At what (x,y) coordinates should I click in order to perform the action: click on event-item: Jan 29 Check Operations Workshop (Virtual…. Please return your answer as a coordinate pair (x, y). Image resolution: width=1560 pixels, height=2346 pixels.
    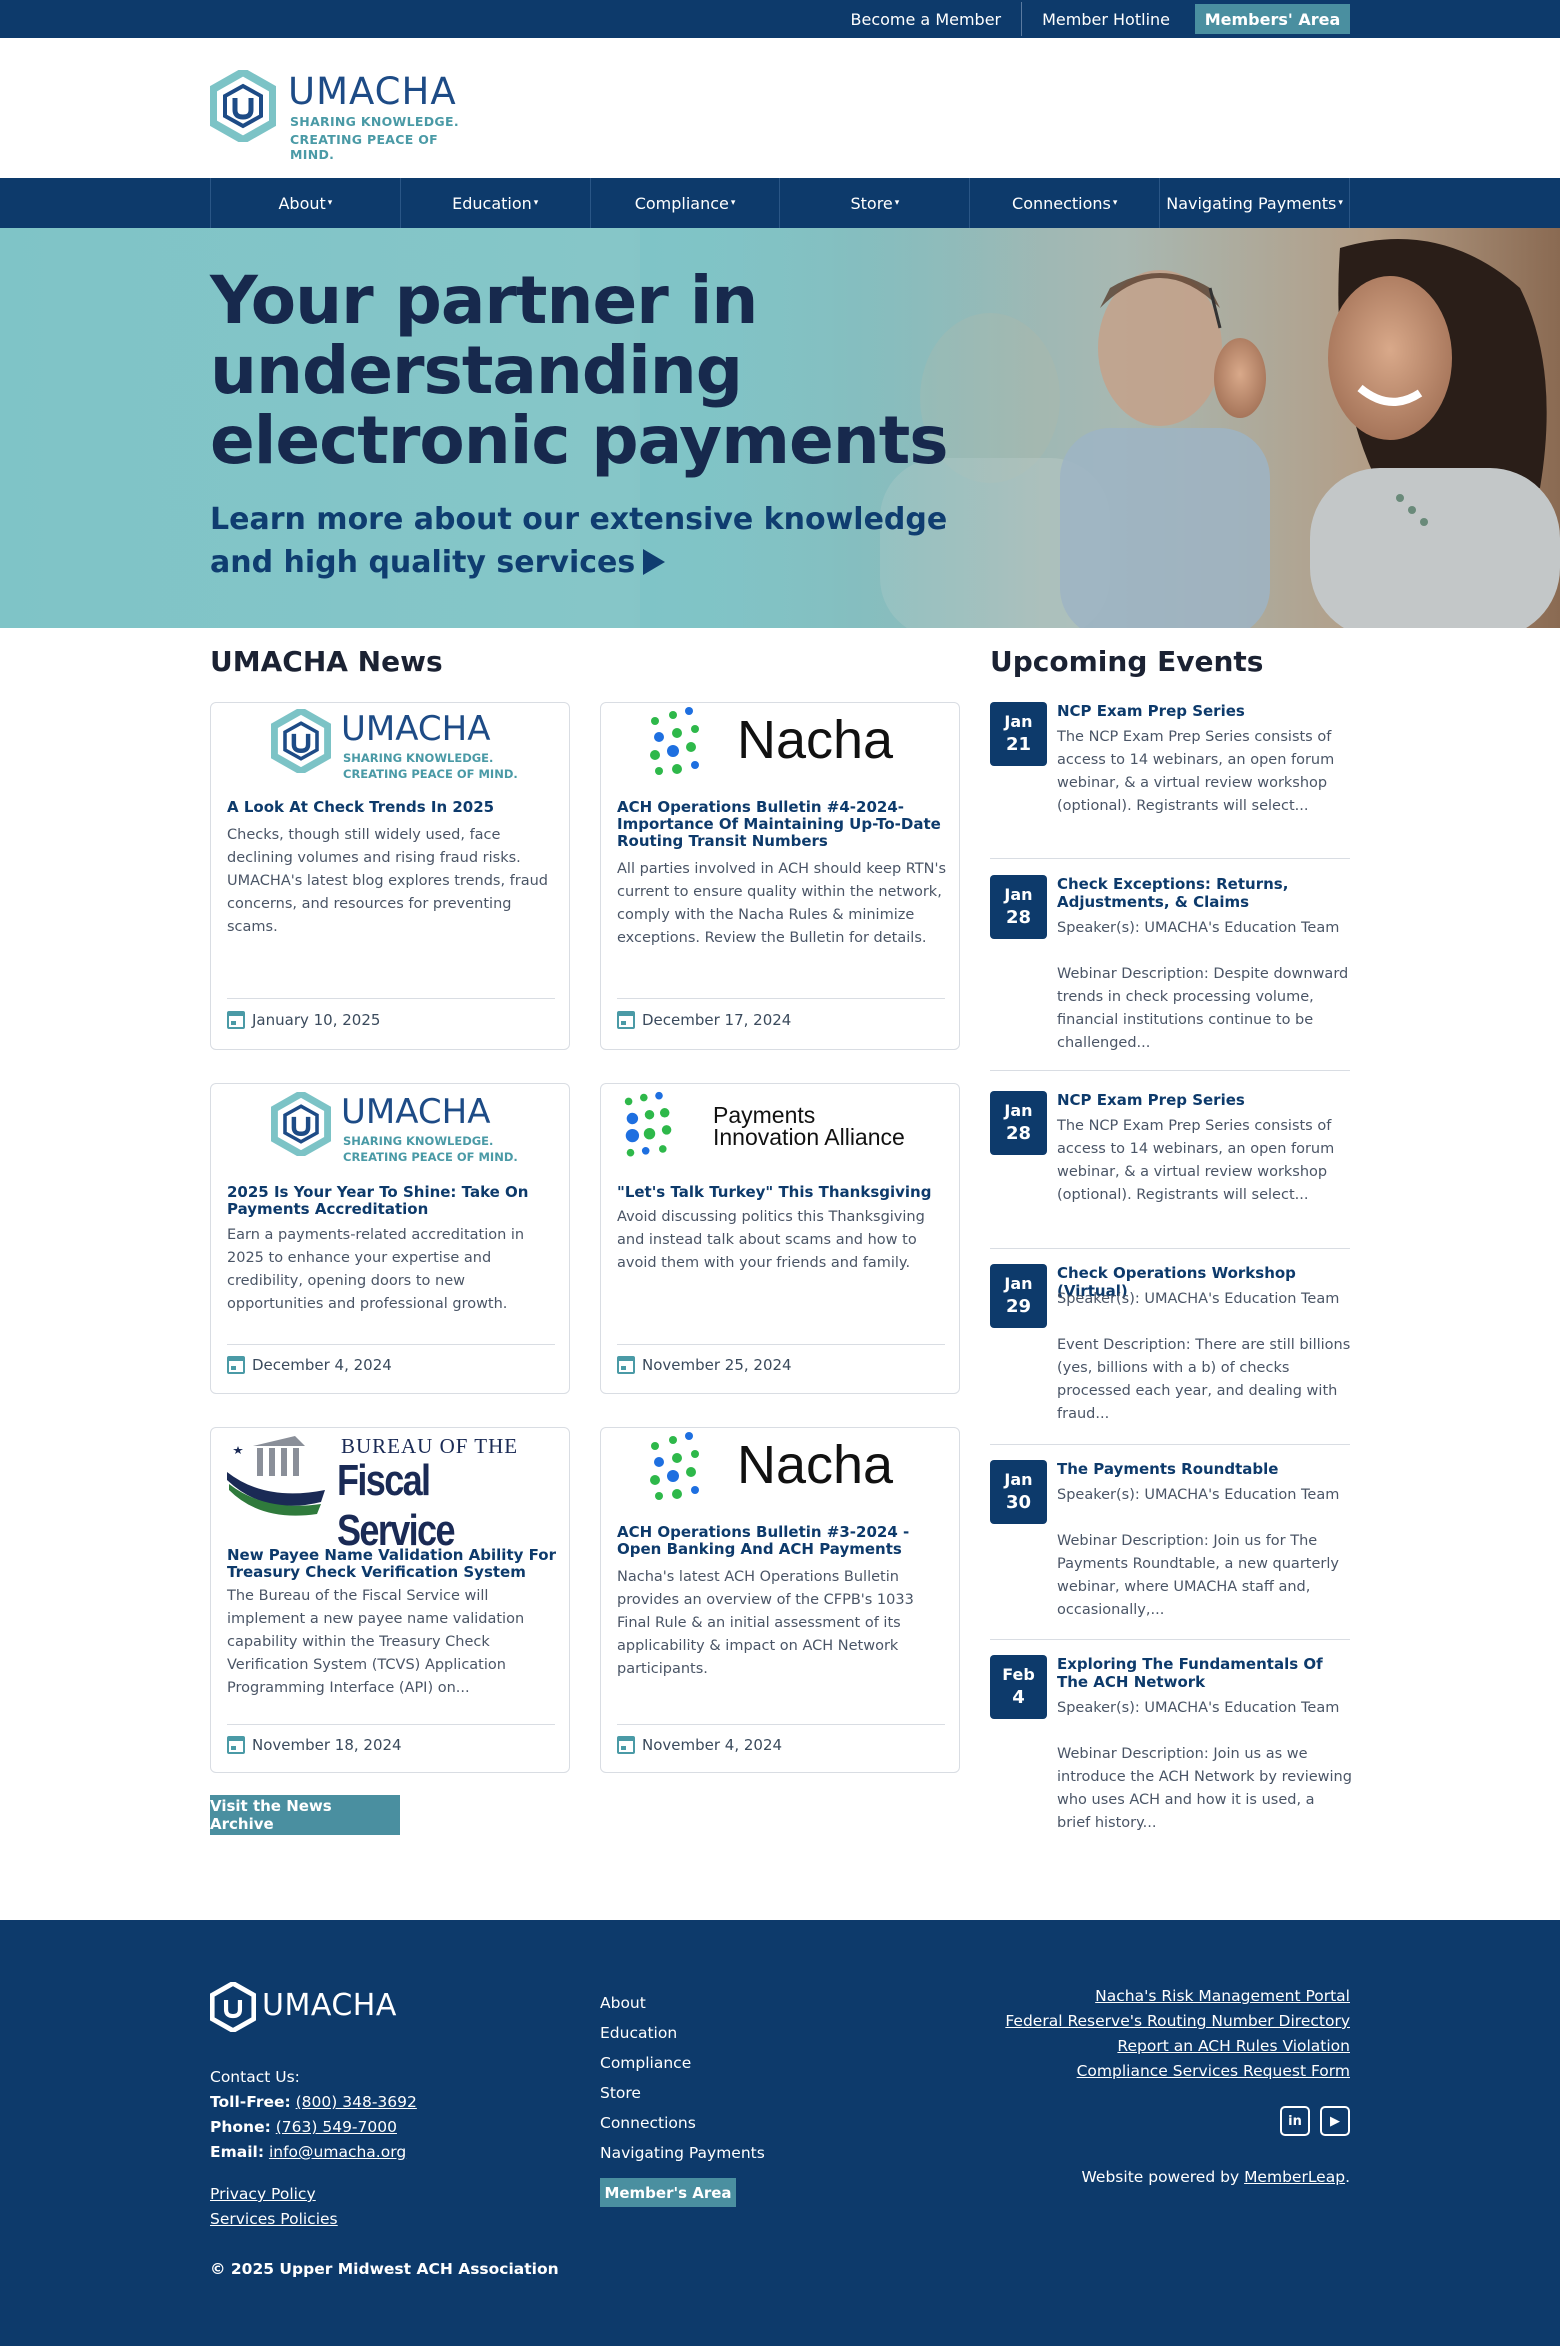
    Looking at the image, I should click on (1170, 1354).